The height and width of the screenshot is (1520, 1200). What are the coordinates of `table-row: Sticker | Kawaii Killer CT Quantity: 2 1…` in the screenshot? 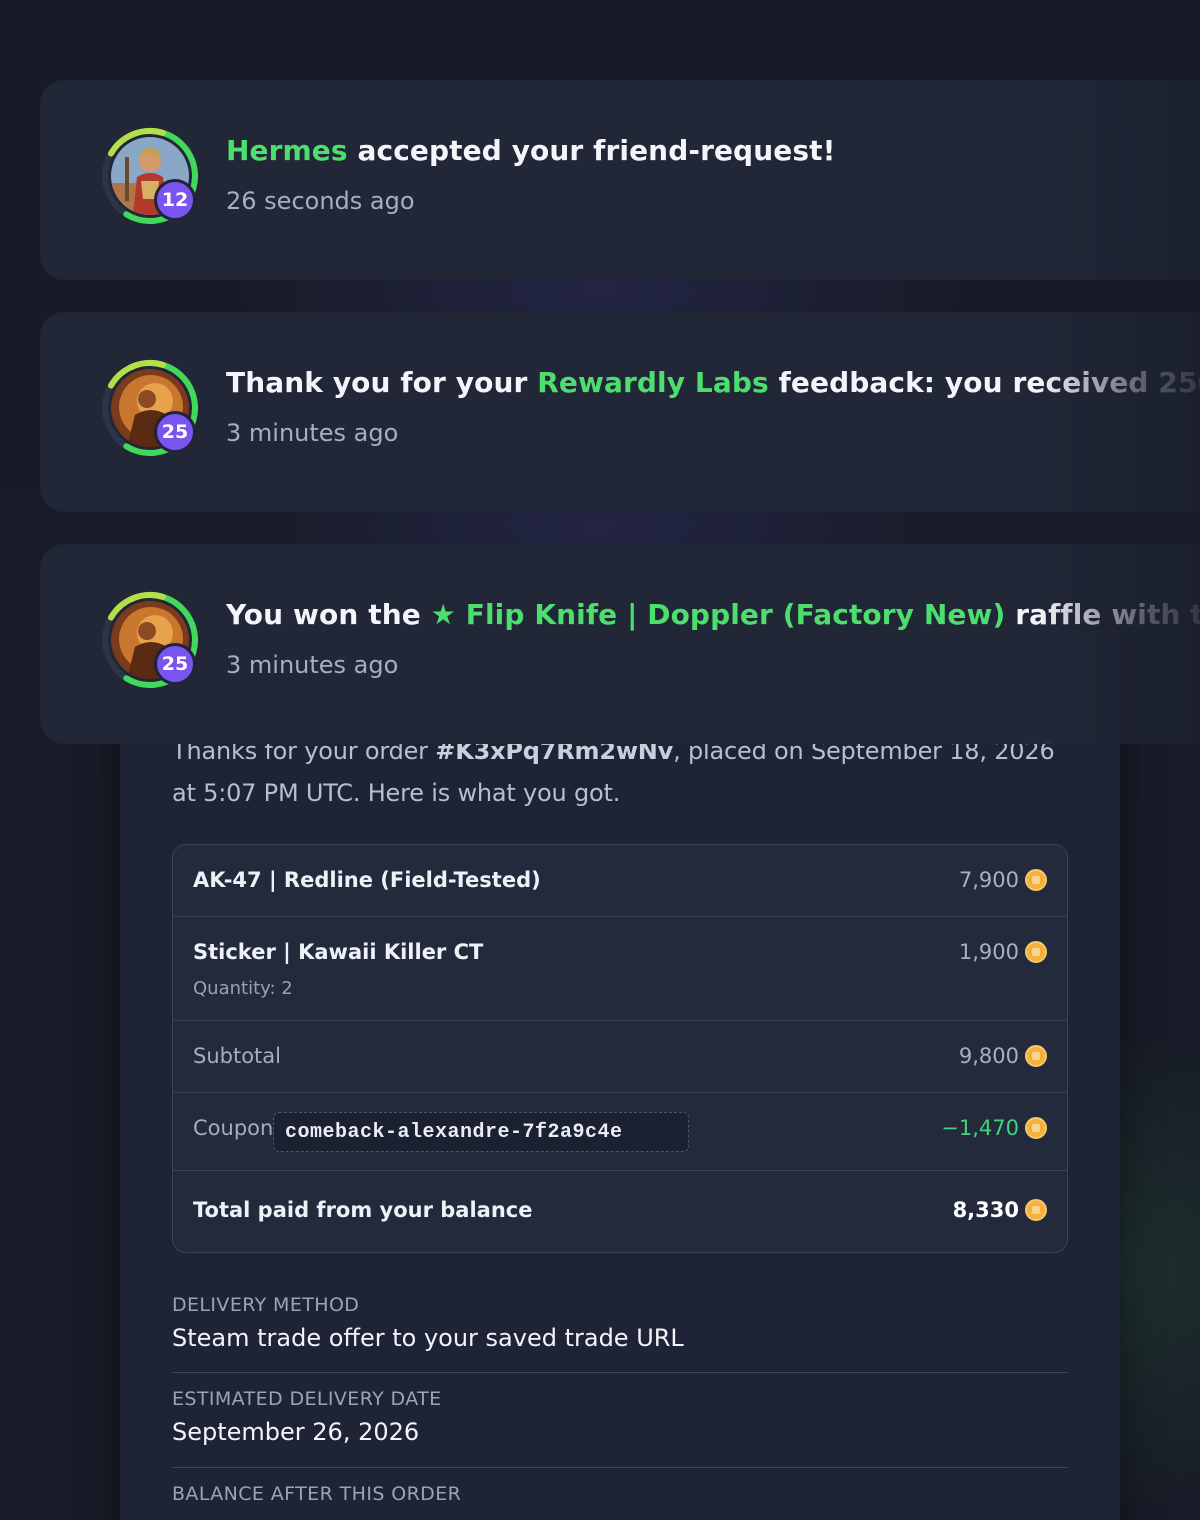 It's located at (620, 969).